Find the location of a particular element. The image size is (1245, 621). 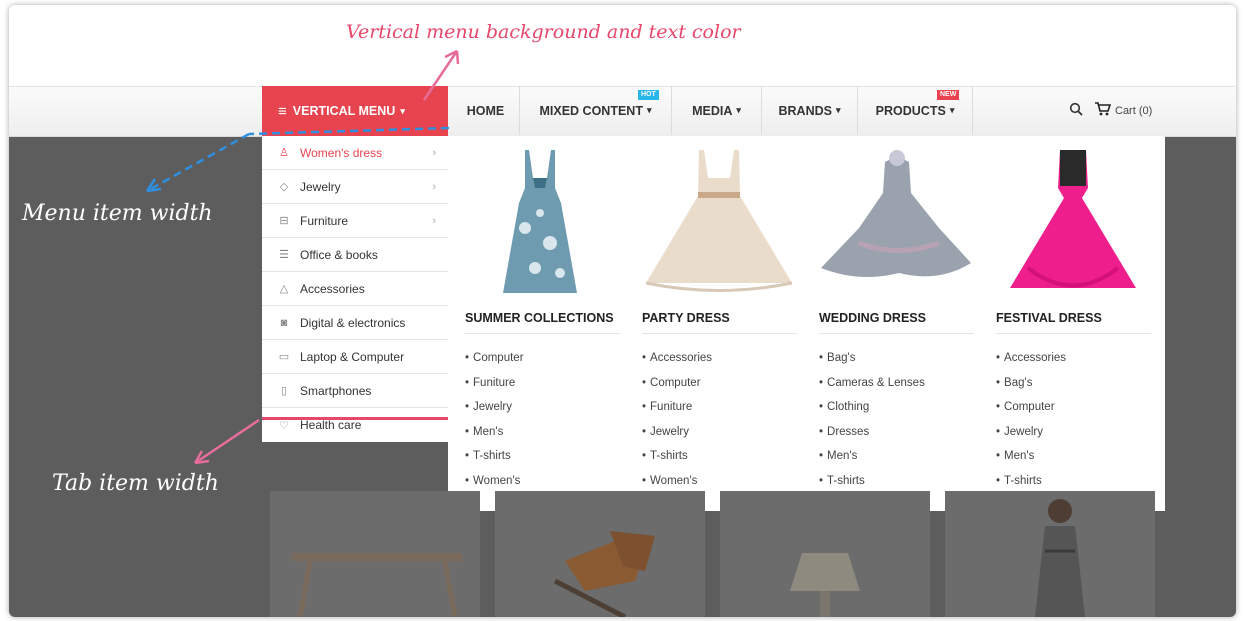

menu-width-dashed-line is located at coordinates (349, 131).